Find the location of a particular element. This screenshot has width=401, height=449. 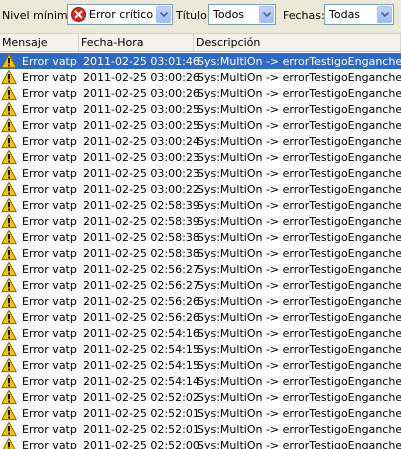

cell-fecha-hora: 2011-02-25 02:52:00 is located at coordinates (141, 444).